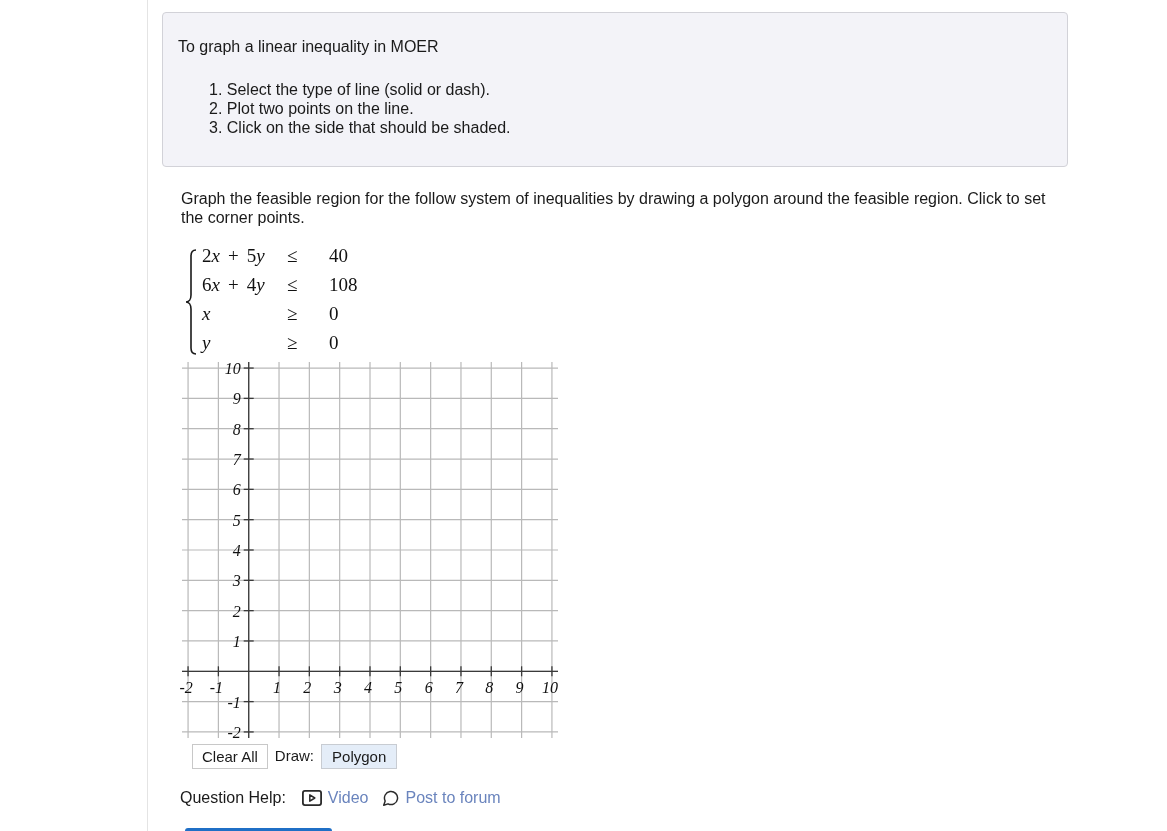 The width and height of the screenshot is (1167, 831). Describe the element at coordinates (359, 756) in the screenshot. I see `draw-tool-button: Polygon` at that location.